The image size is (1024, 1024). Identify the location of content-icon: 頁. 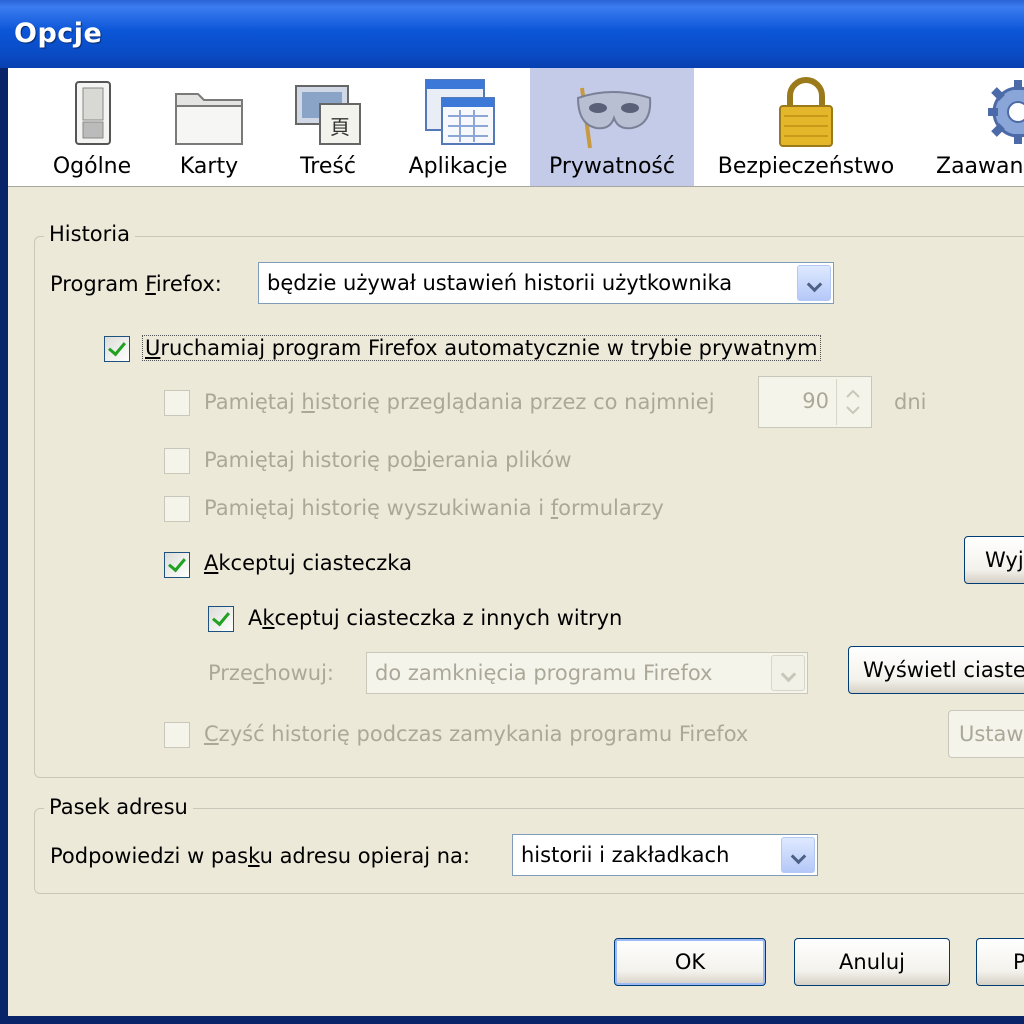
(328, 110).